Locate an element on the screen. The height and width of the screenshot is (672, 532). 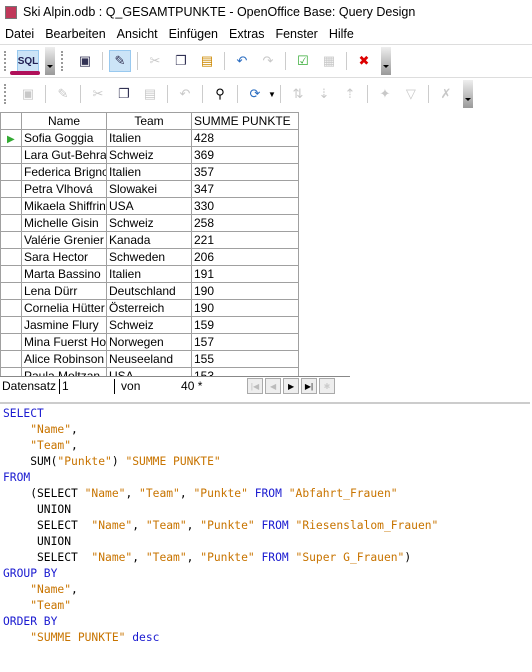
previous-record-button: ◀ is located at coordinates (273, 386).